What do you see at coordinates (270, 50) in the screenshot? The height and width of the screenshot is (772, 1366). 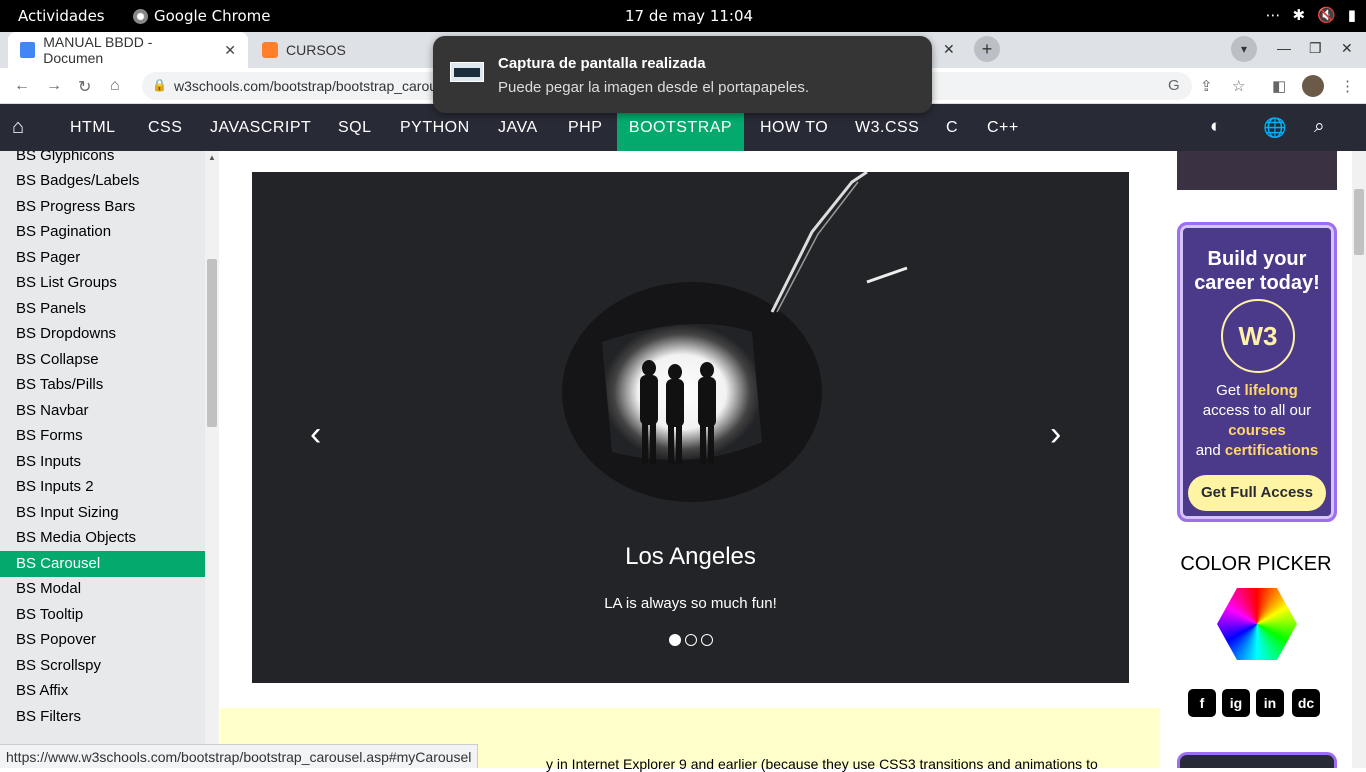 I see `xampp-favicon-icon` at bounding box center [270, 50].